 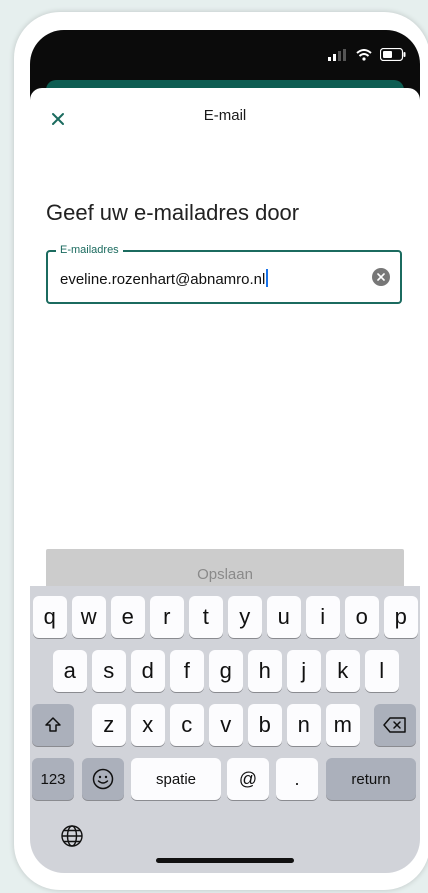 I want to click on email-field: E-mailadres eveline.rozenhart@abnamro.nl, so click(x=224, y=274).